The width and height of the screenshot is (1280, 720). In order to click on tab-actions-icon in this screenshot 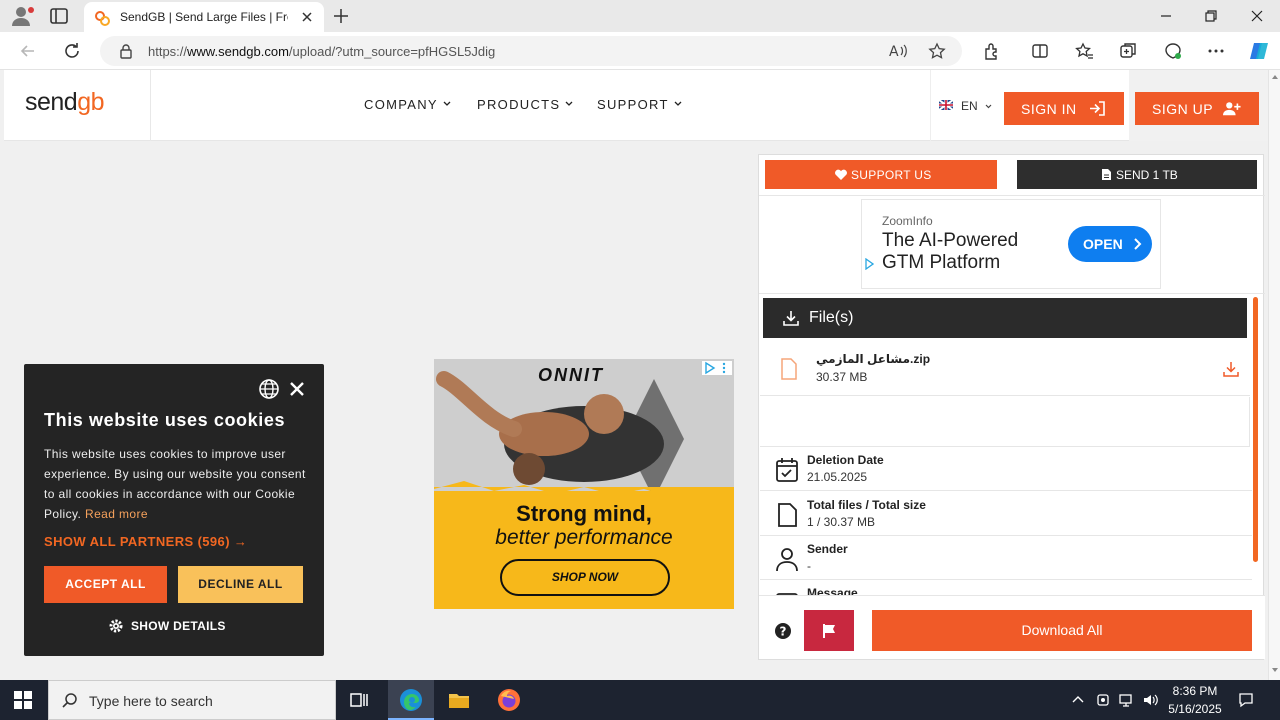, I will do `click(60, 16)`.